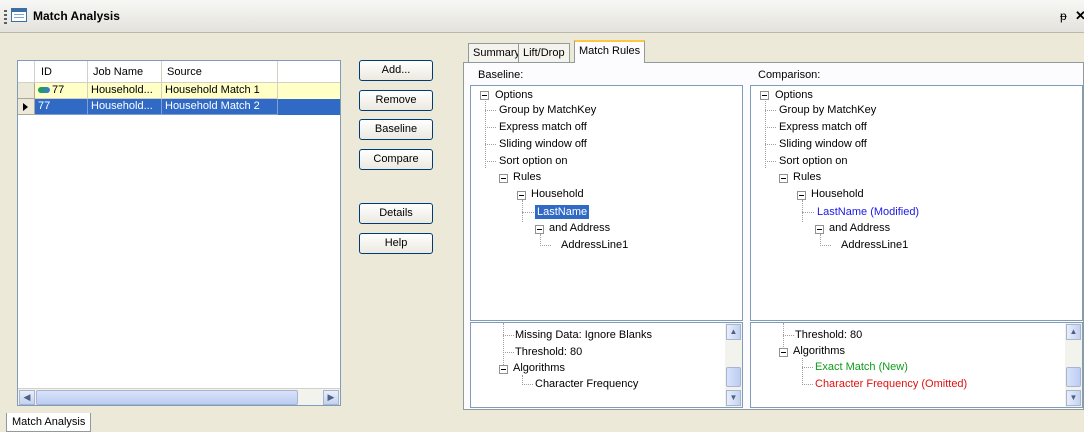  I want to click on window-icon, so click(19, 15).